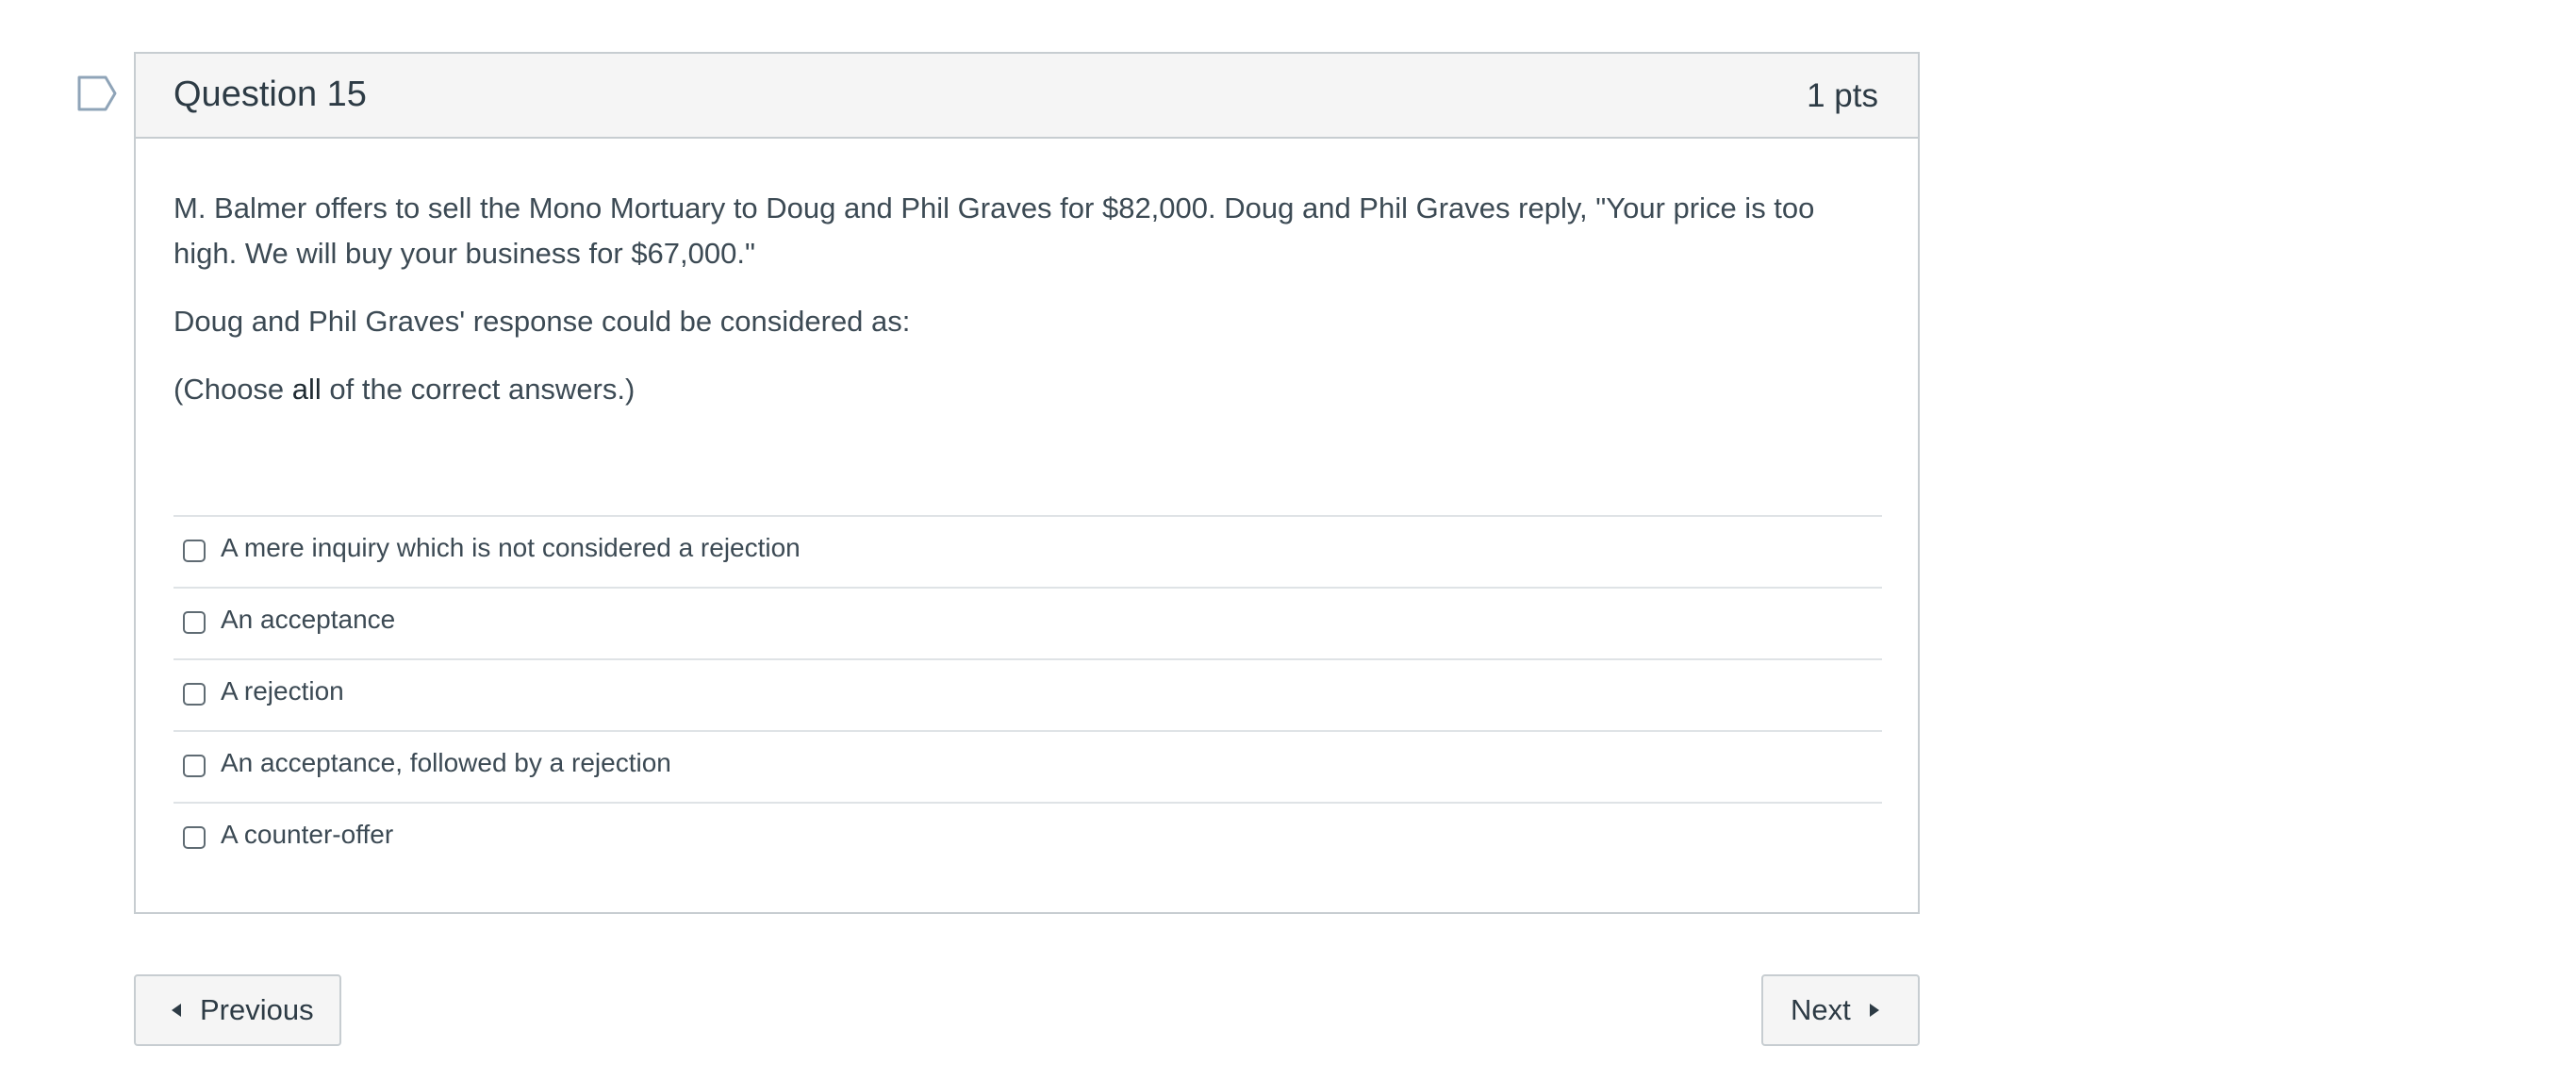  What do you see at coordinates (446, 763) in the screenshot?
I see `answer-label: An acceptance, followed by a rejection` at bounding box center [446, 763].